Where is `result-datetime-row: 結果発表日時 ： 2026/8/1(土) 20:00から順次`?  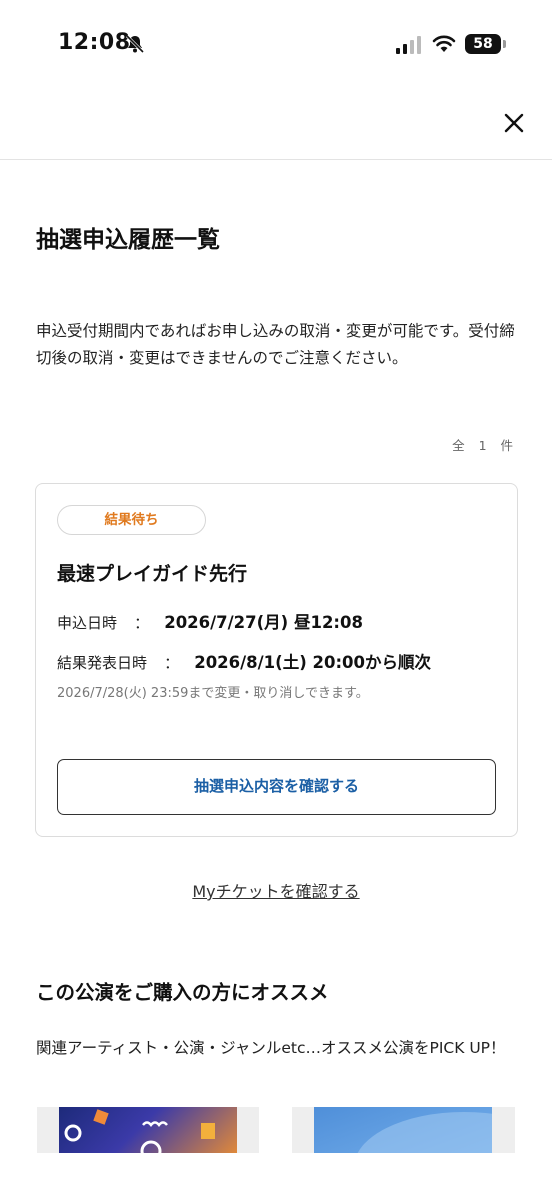 result-datetime-row: 結果発表日時 ： 2026/8/1(土) 20:00から順次 is located at coordinates (244, 661).